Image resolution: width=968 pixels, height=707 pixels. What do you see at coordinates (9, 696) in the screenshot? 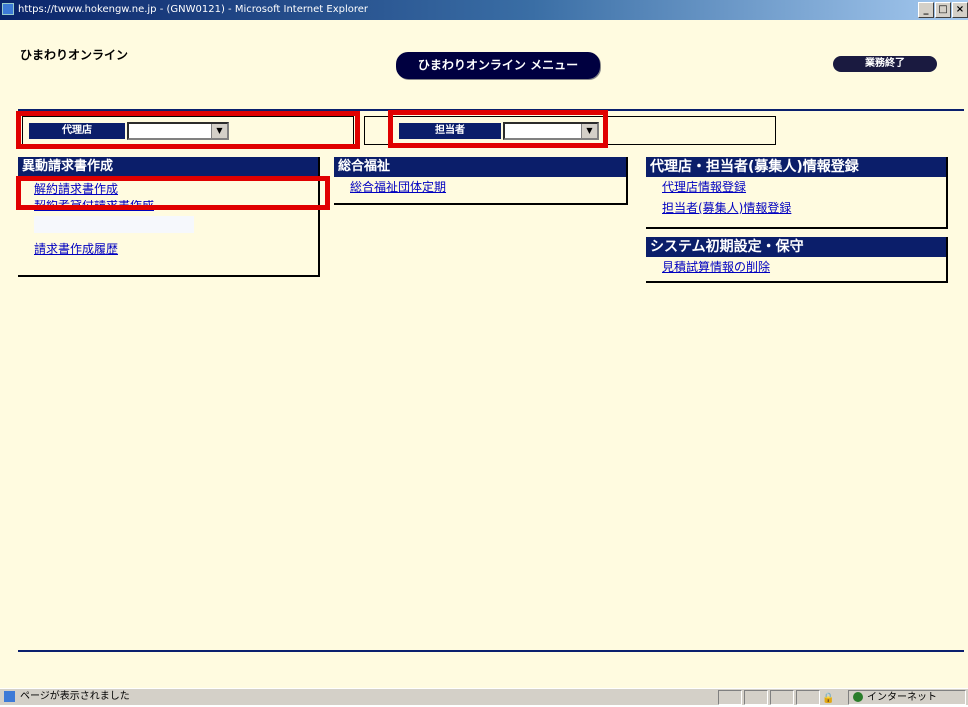
I see `page-icon` at bounding box center [9, 696].